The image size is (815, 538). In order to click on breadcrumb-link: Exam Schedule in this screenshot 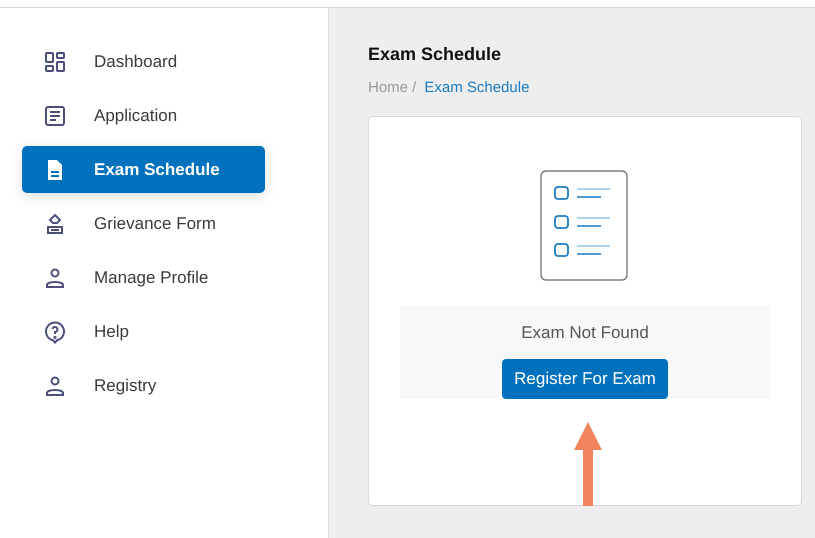, I will do `click(477, 87)`.